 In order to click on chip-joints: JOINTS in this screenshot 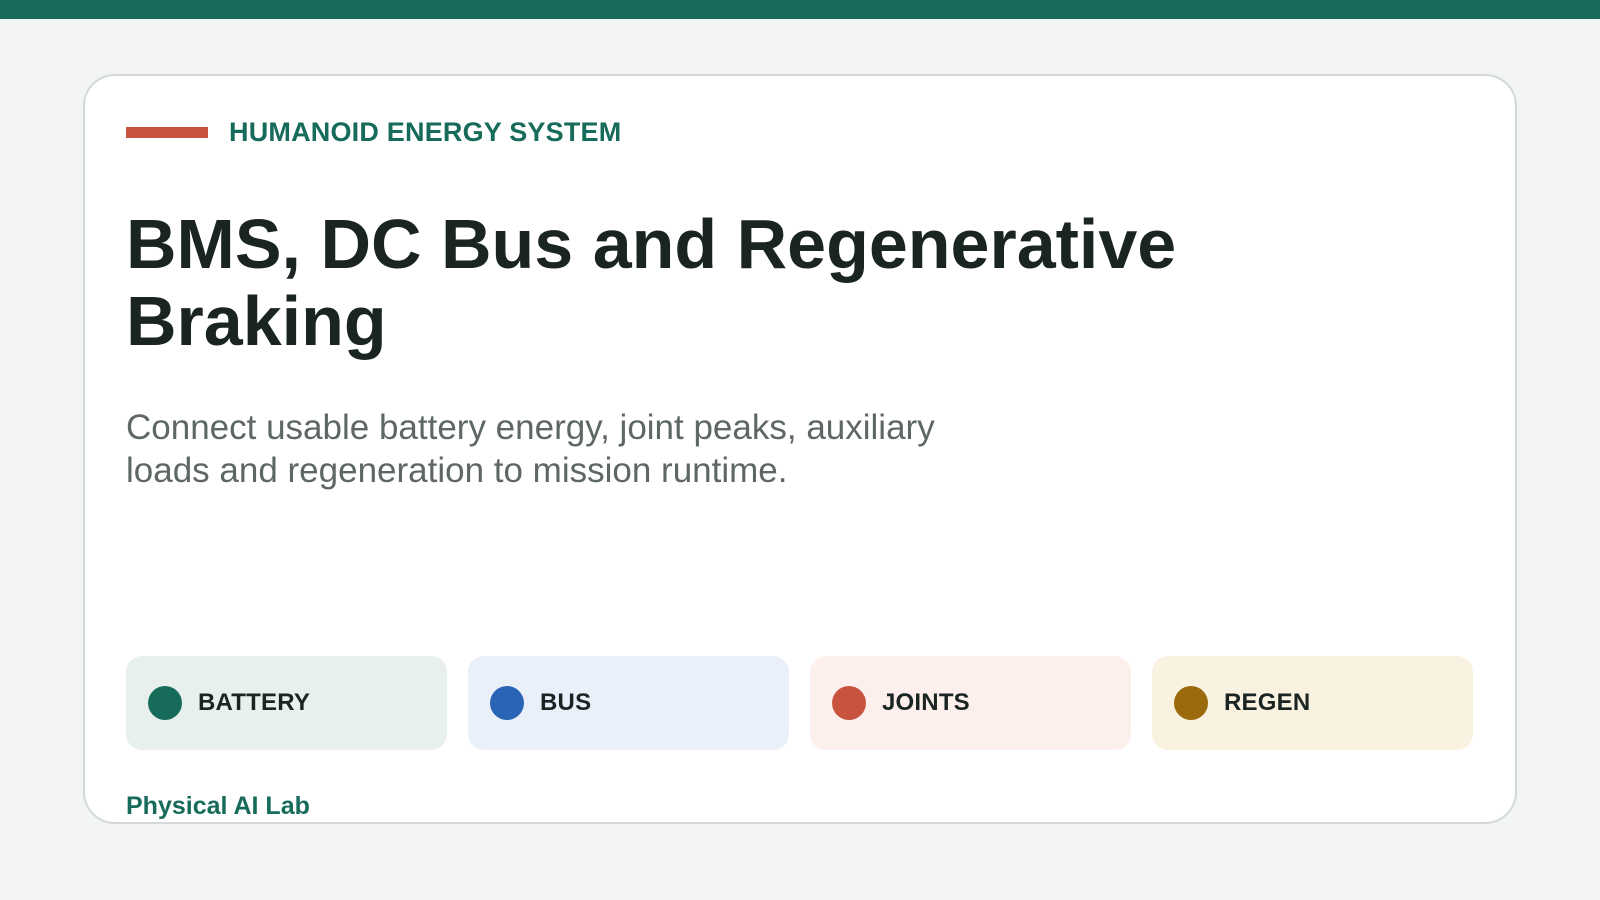, I will do `click(970, 703)`.